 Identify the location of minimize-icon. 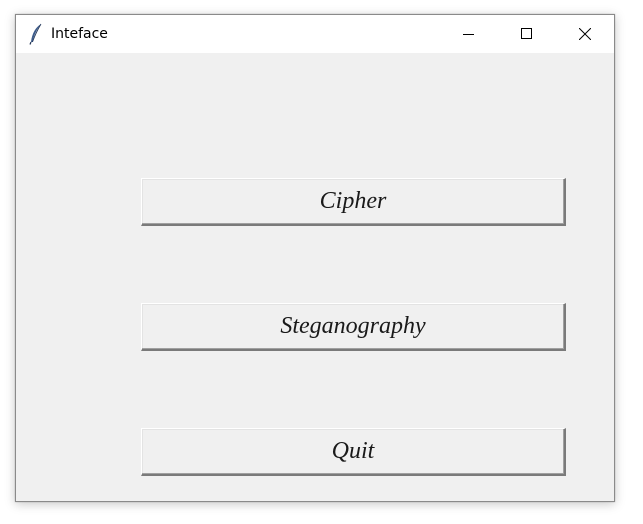
(469, 34).